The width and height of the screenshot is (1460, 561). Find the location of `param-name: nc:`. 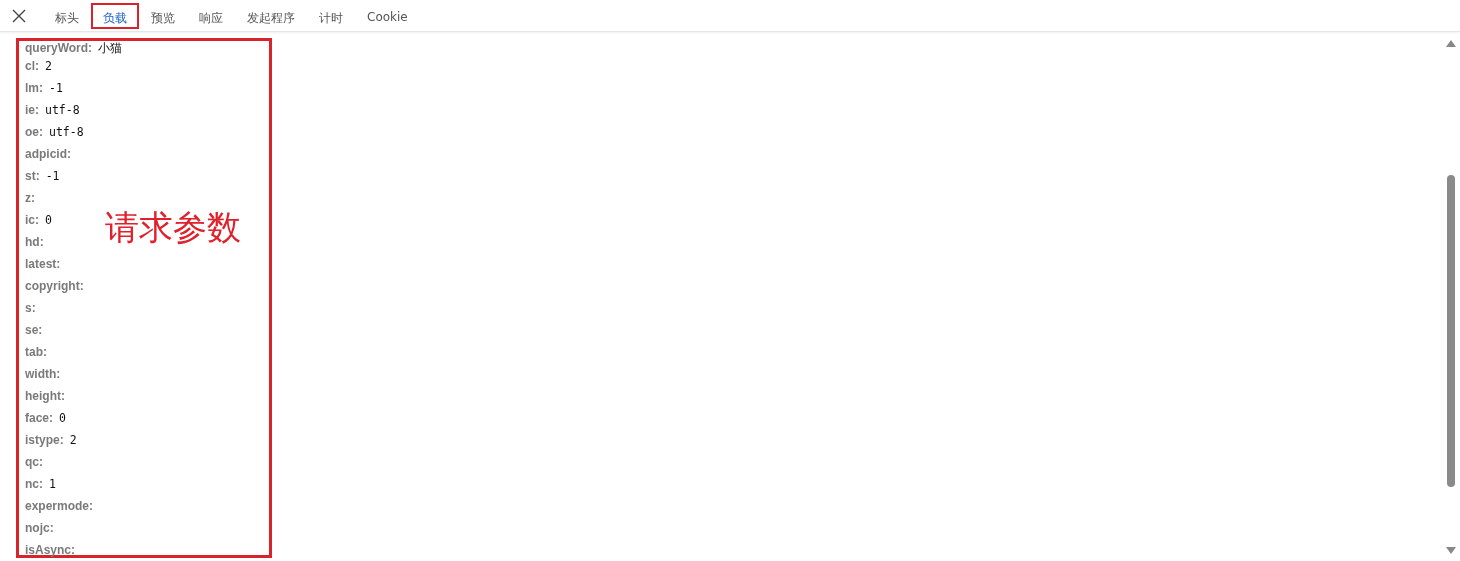

param-name: nc: is located at coordinates (34, 484).